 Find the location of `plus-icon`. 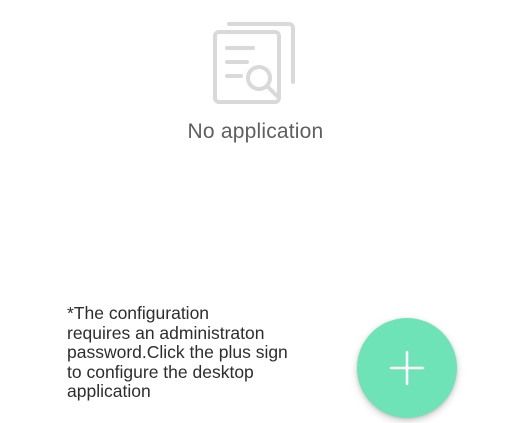

plus-icon is located at coordinates (407, 368).